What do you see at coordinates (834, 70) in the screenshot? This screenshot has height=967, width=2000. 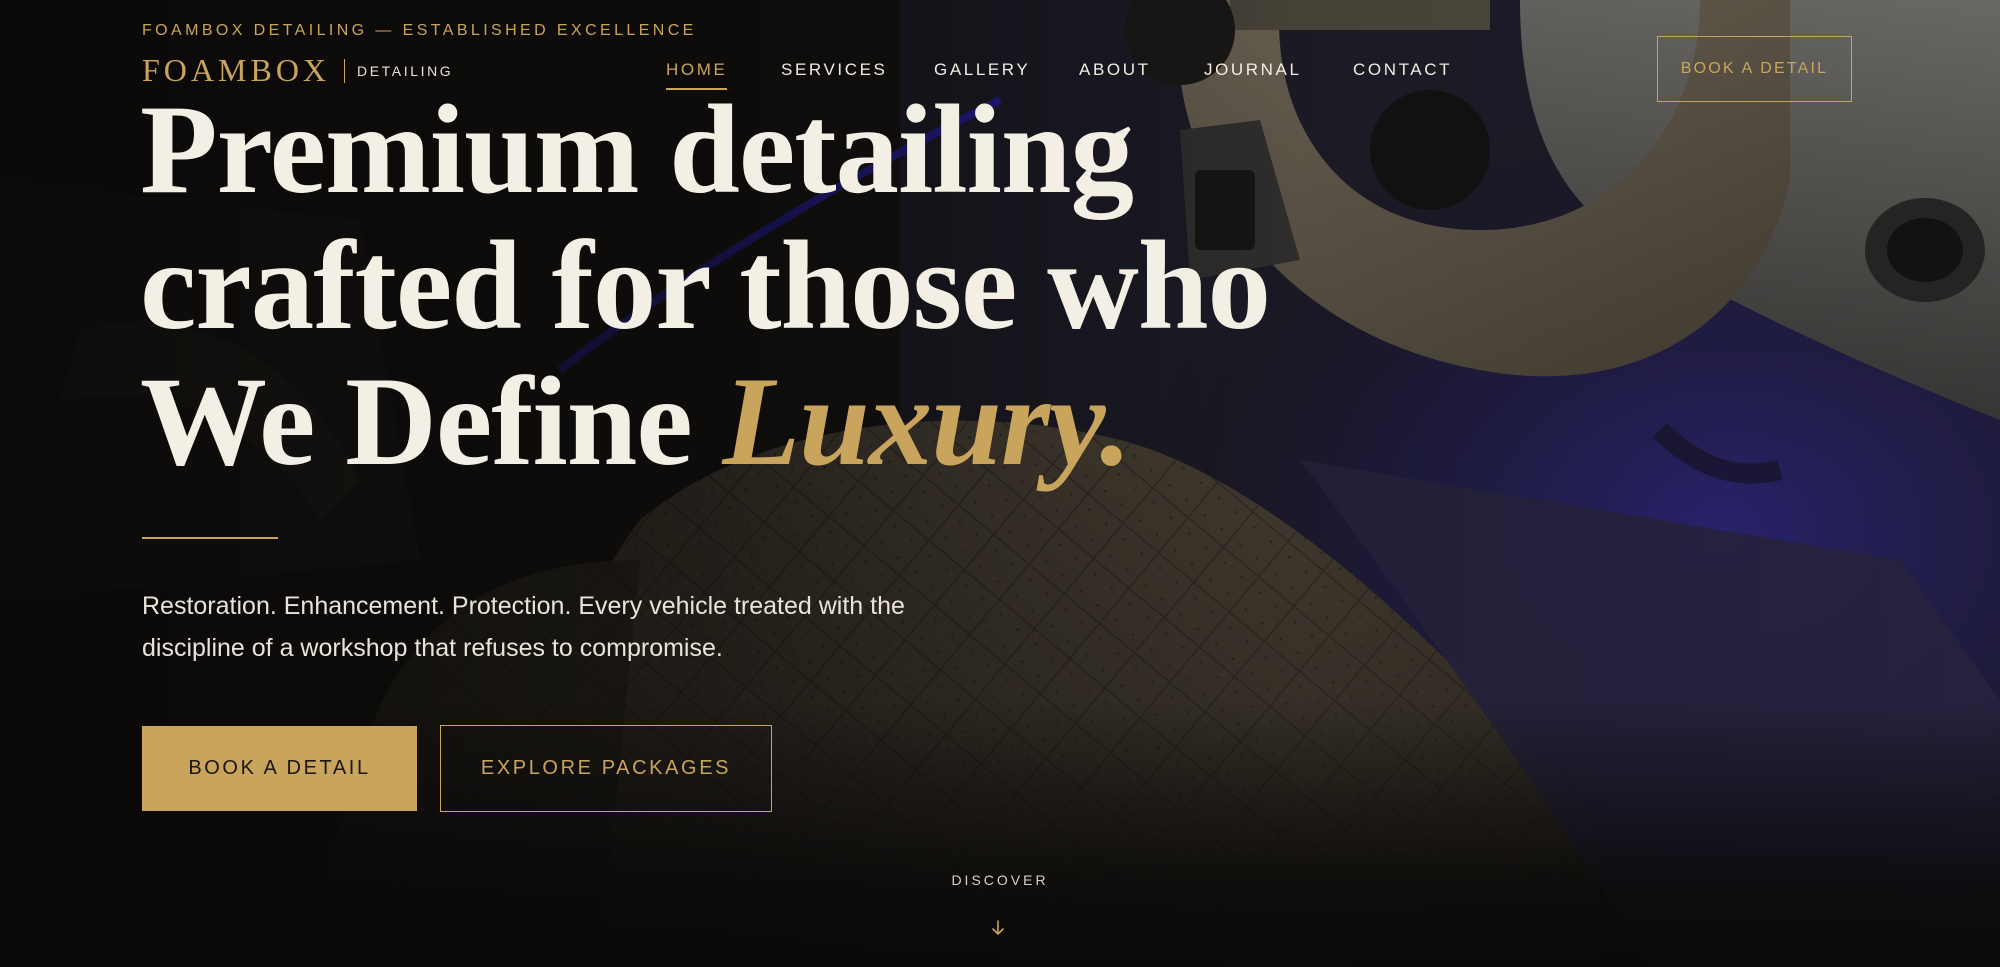 I see `nav-item-services: SERVICES` at bounding box center [834, 70].